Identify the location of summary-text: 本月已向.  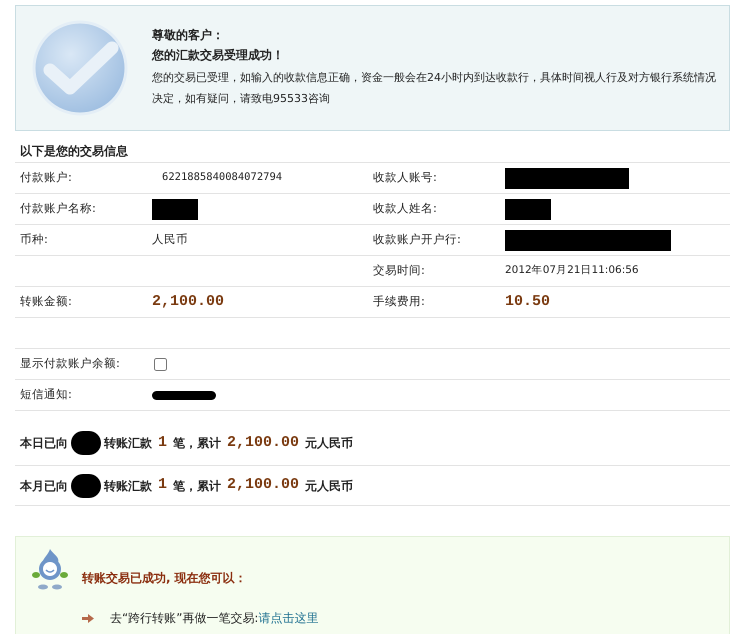
(44, 486).